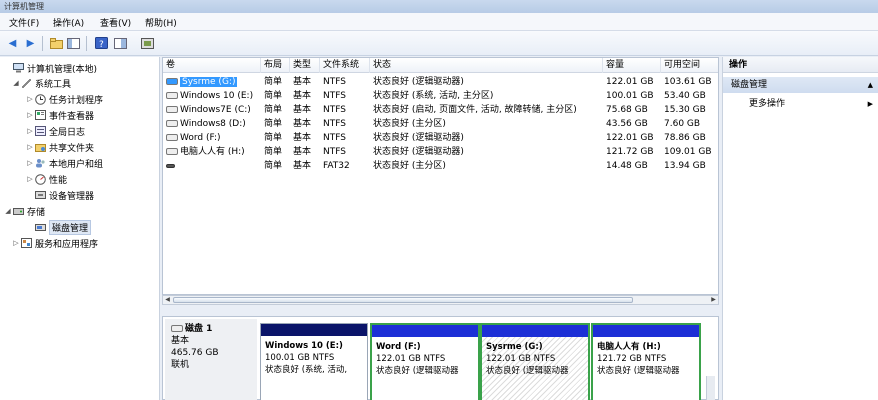  I want to click on help-icon: ?, so click(101, 43).